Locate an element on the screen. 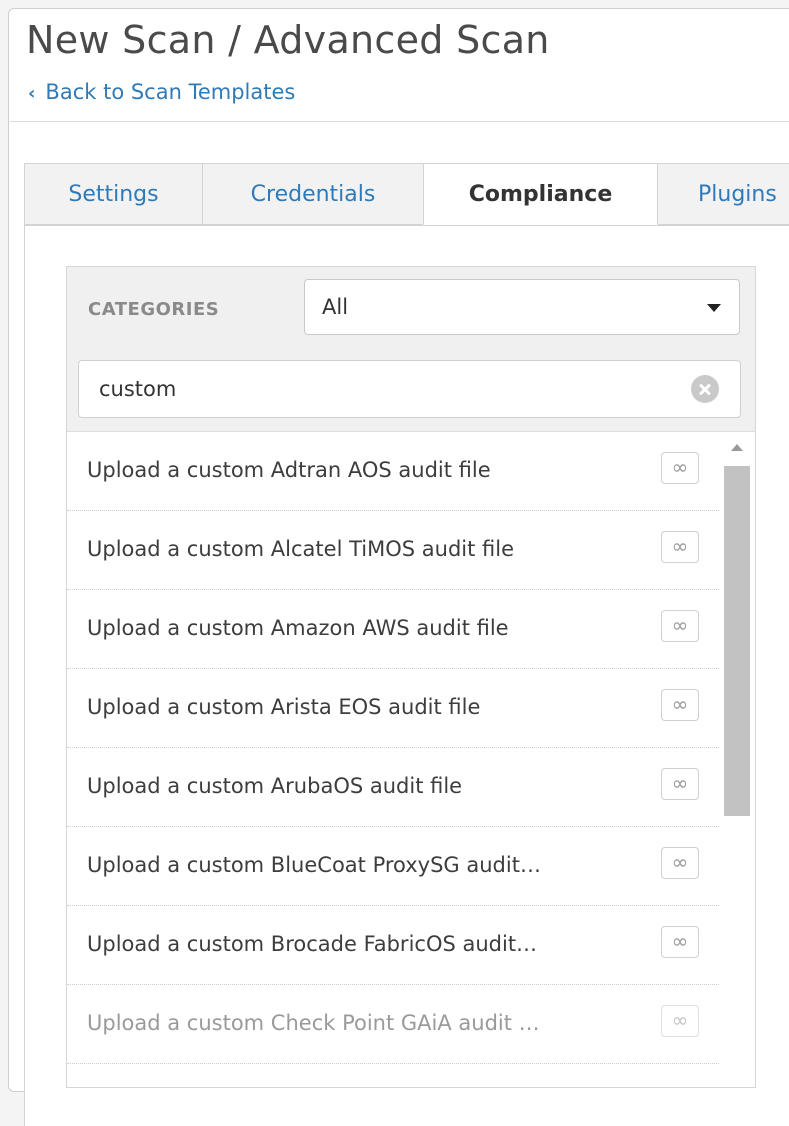 The height and width of the screenshot is (1126, 789). caret-down-icon is located at coordinates (714, 308).